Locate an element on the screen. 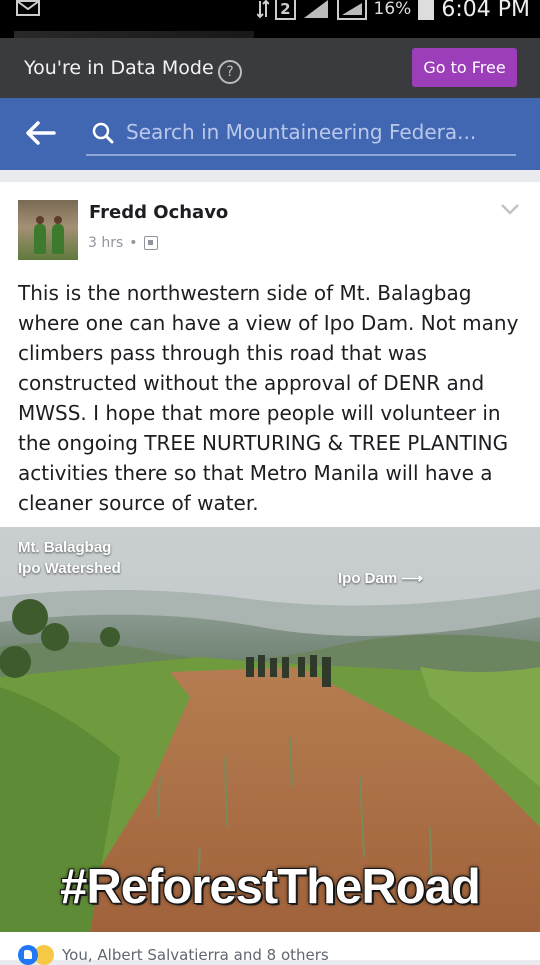 The height and width of the screenshot is (965, 540). clock: 6:04 PM is located at coordinates (485, 11).